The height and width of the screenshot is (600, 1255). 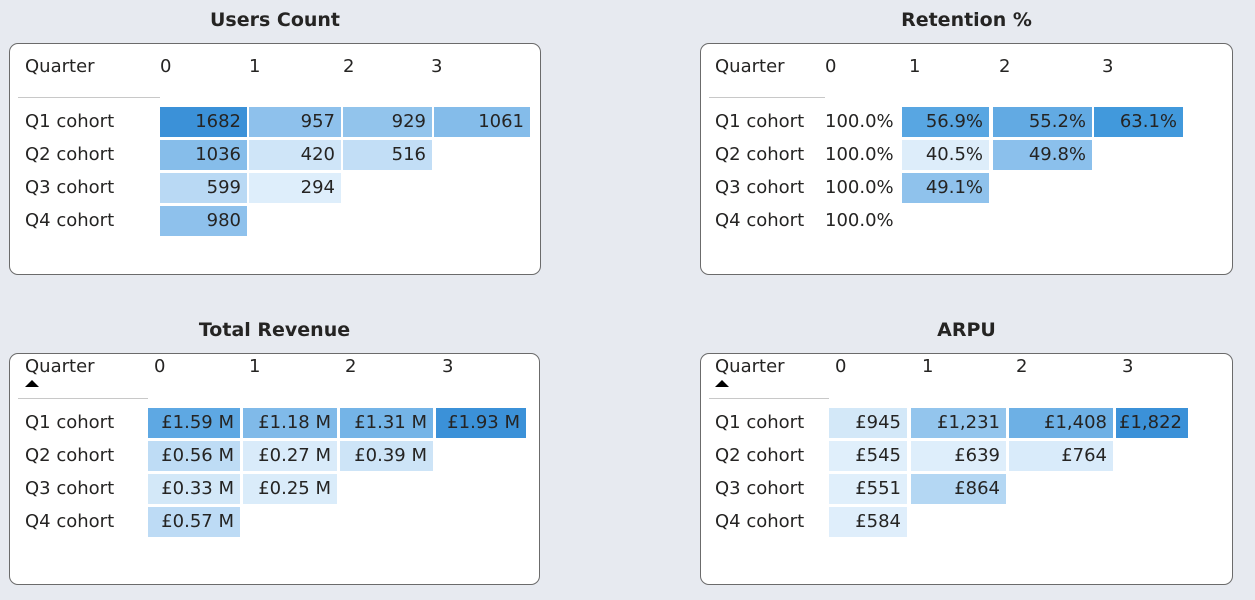 I want to click on table-cell: 63.1%, so click(x=1138, y=122).